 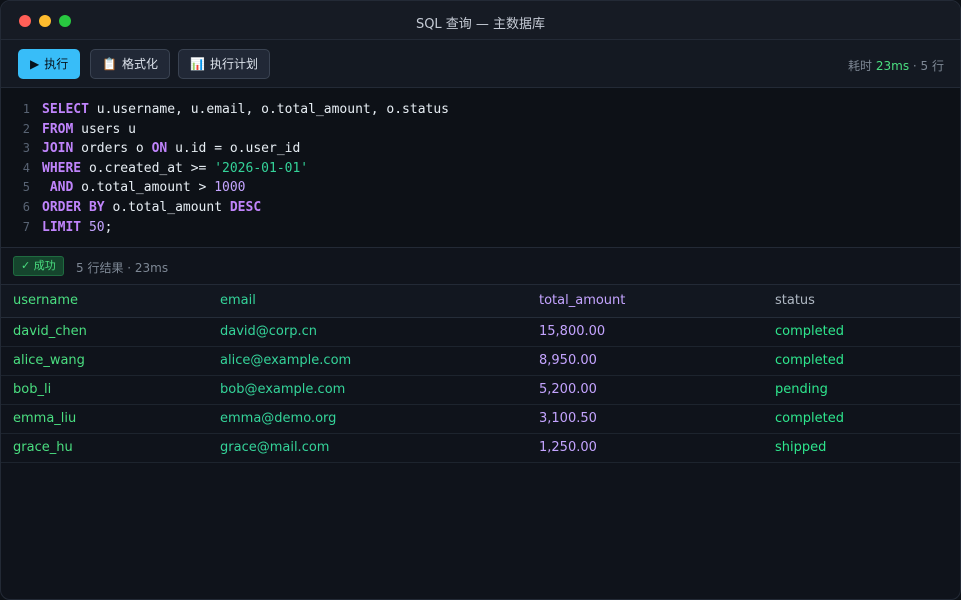 I want to click on code-token: orders o, so click(x=112, y=149).